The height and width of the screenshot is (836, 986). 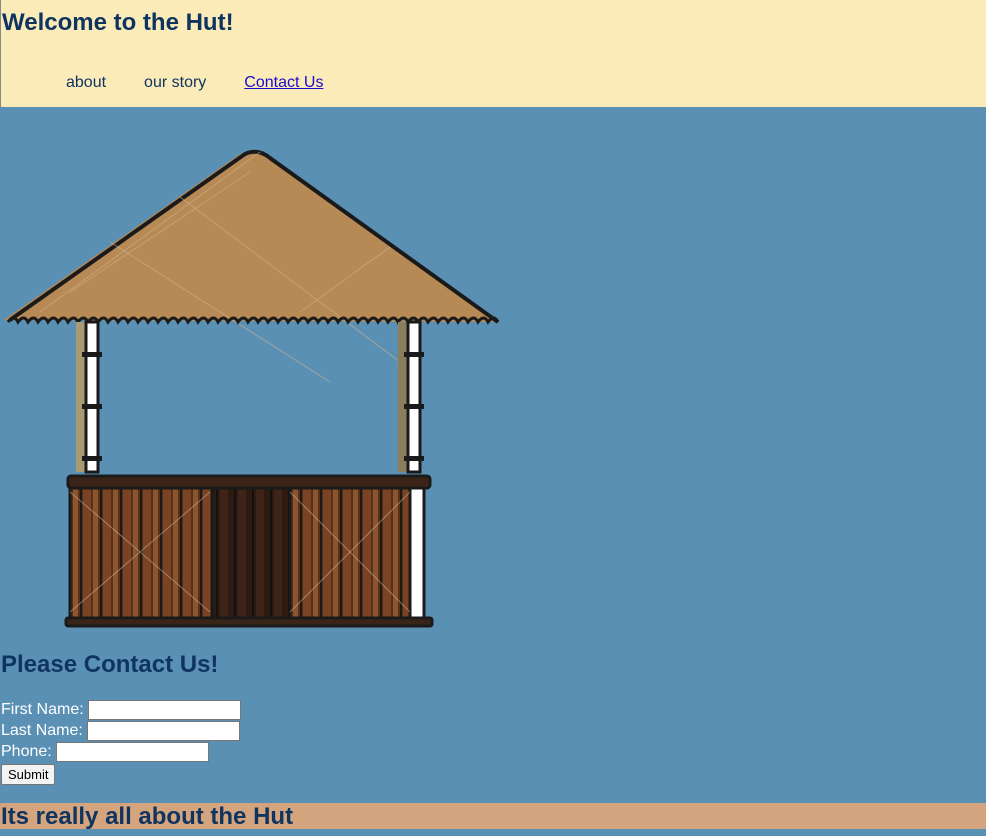 I want to click on nav-about: about, so click(x=86, y=82).